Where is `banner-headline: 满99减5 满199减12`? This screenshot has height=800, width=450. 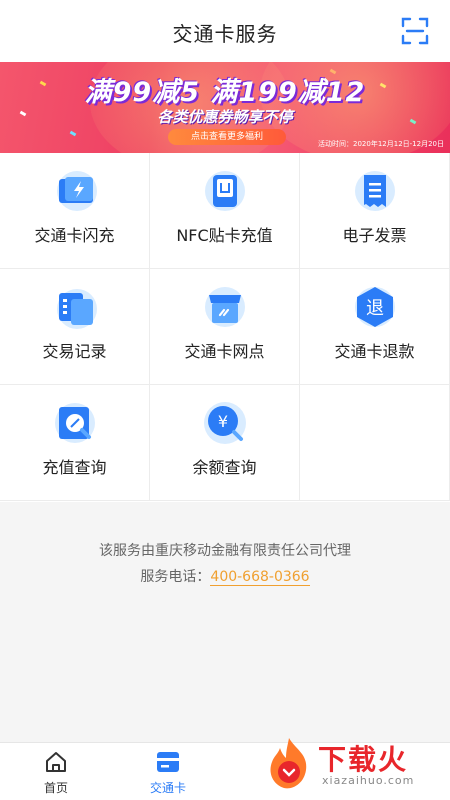 banner-headline: 满99减5 满199减12 is located at coordinates (225, 92).